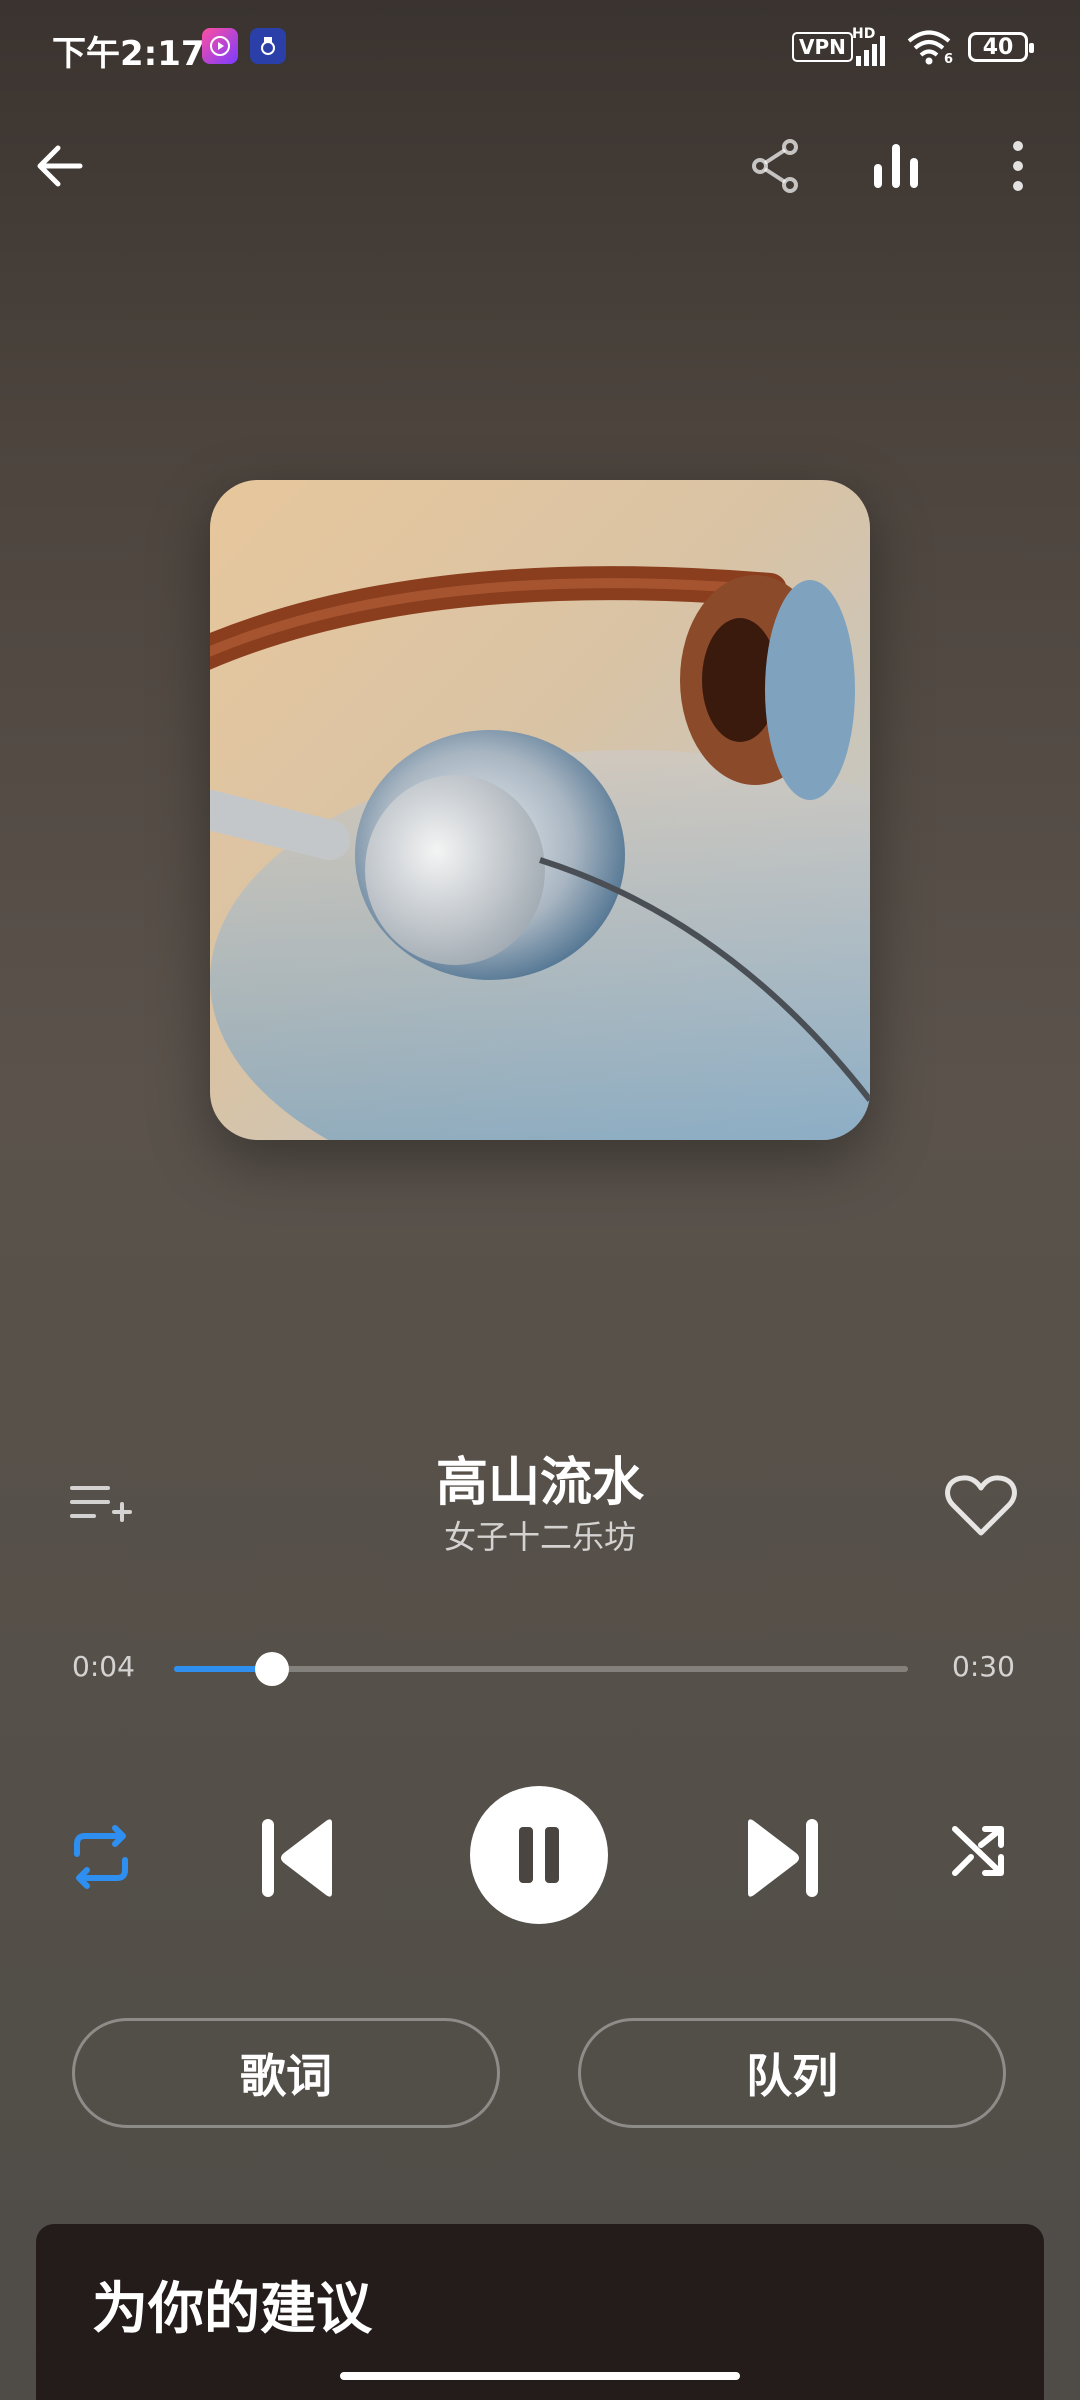 The image size is (1080, 2400). I want to click on network-type-label: HD, so click(864, 34).